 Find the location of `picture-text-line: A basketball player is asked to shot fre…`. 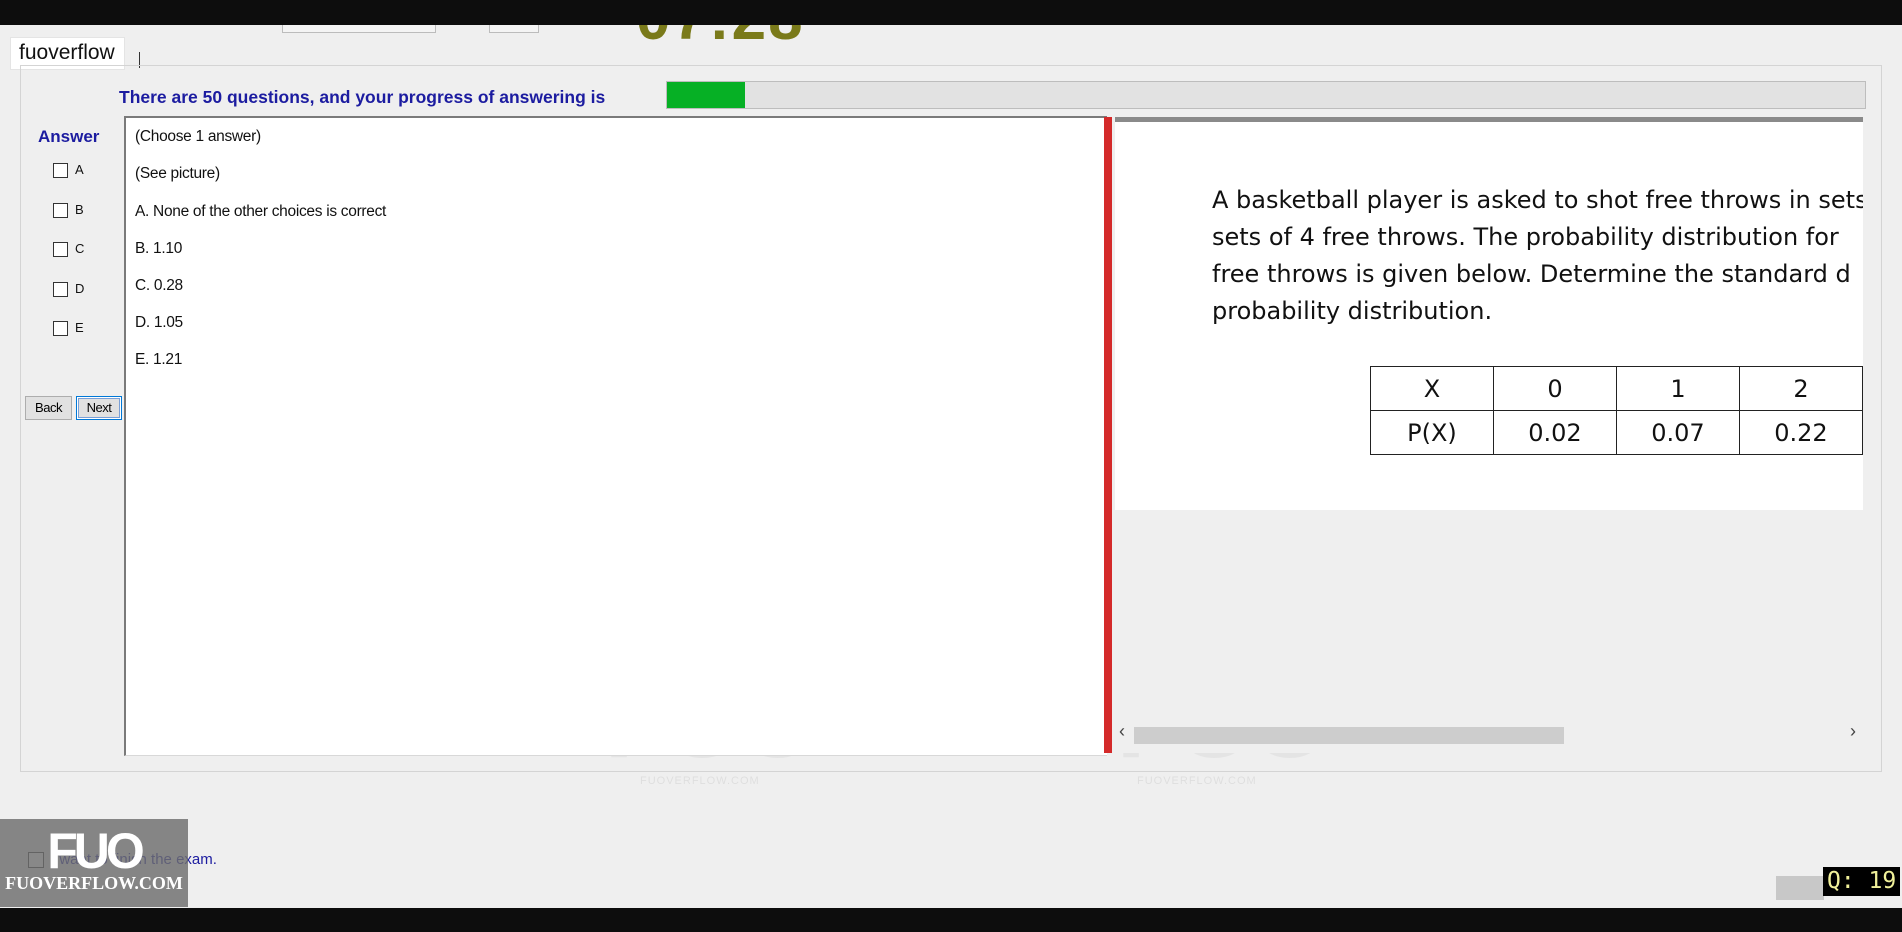

picture-text-line: A basketball player is asked to shot fre… is located at coordinates (1537, 200).